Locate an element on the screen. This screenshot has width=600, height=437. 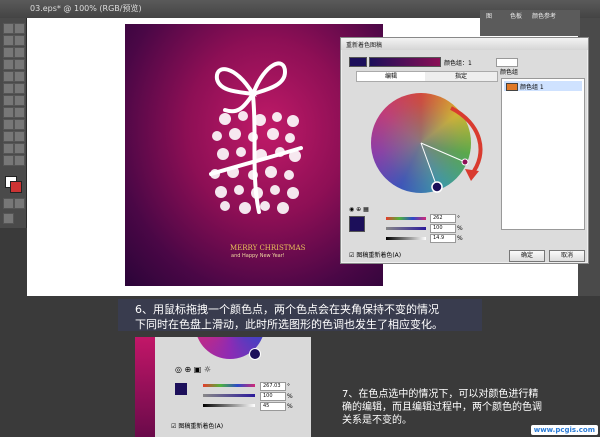
inset-hue-slider is located at coordinates (229, 385).